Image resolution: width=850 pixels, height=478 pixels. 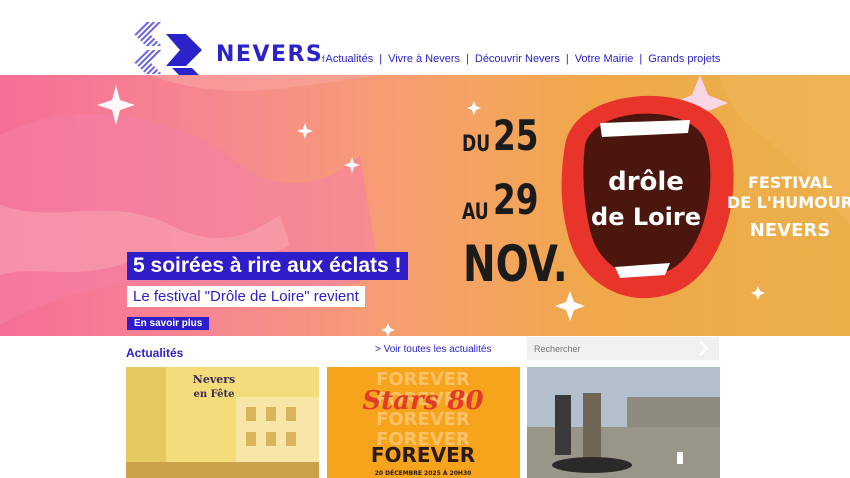 What do you see at coordinates (422, 401) in the screenshot?
I see `card-title: Stars 80` at bounding box center [422, 401].